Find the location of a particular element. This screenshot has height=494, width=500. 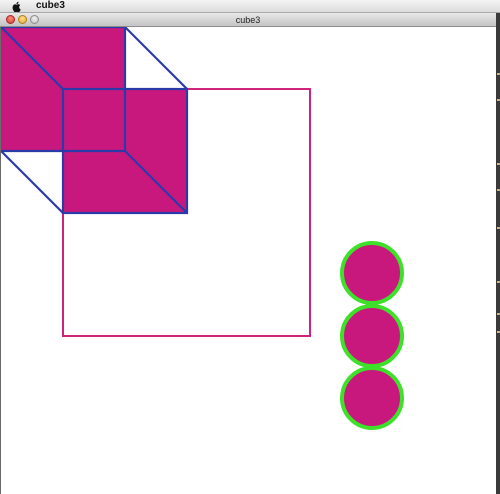

circle-bottom is located at coordinates (372, 398).